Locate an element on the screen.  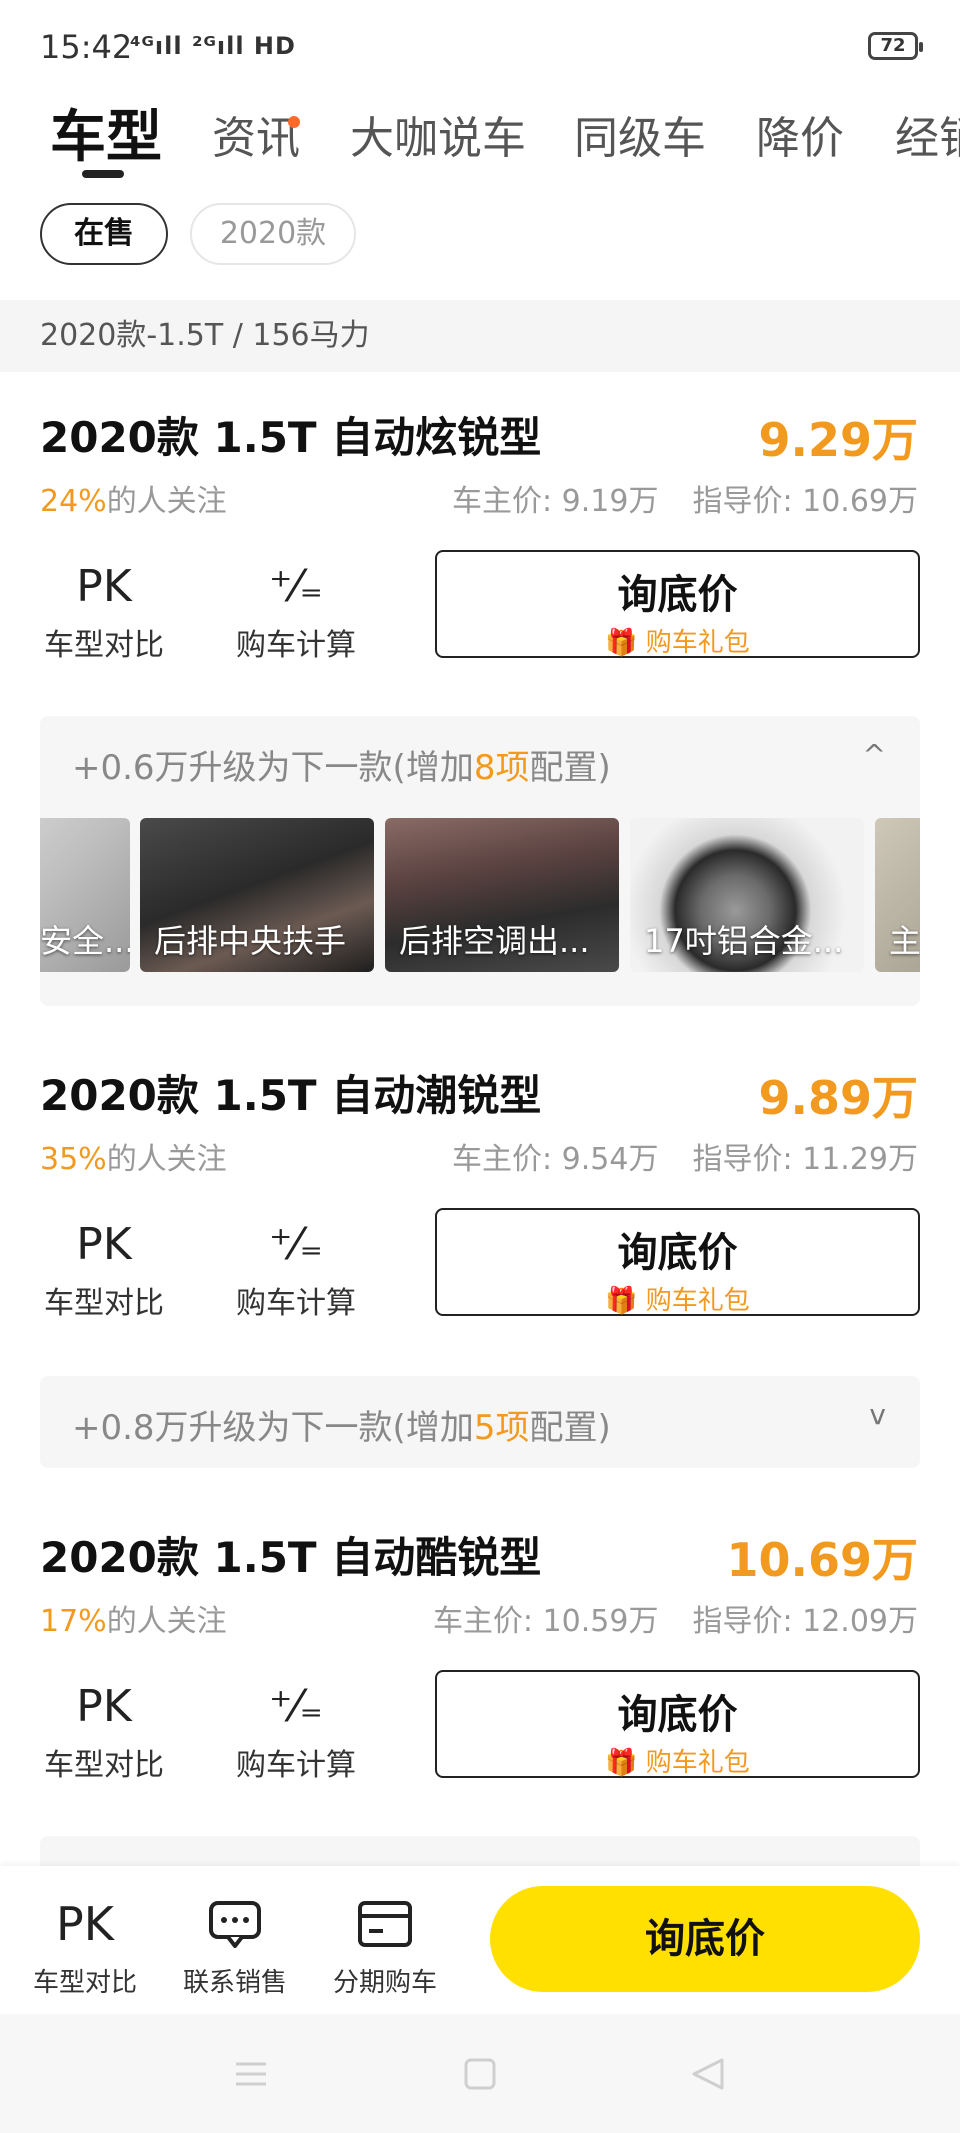
price-info: 车主价: 10.59万 指导价: 12.09万 is located at coordinates (675, 1618).